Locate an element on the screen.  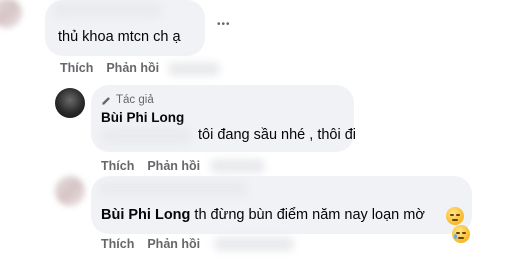
more-options-icon: ••• is located at coordinates (224, 24).